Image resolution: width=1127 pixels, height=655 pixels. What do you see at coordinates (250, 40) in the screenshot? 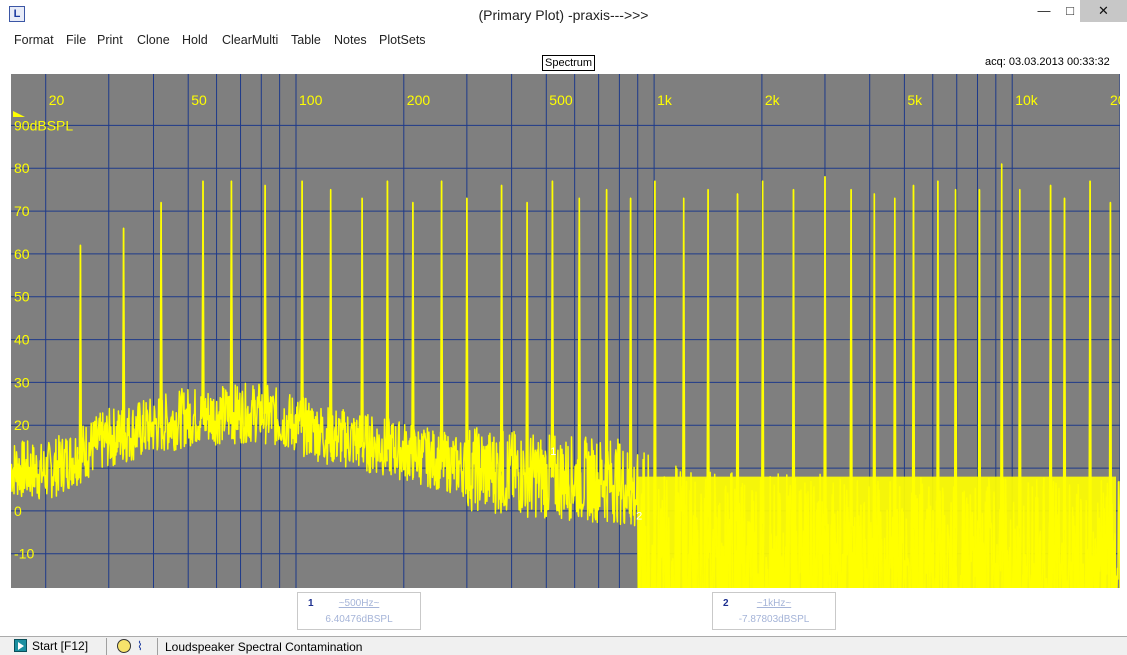
I see `menu-clearmulti: ClearMulti` at bounding box center [250, 40].